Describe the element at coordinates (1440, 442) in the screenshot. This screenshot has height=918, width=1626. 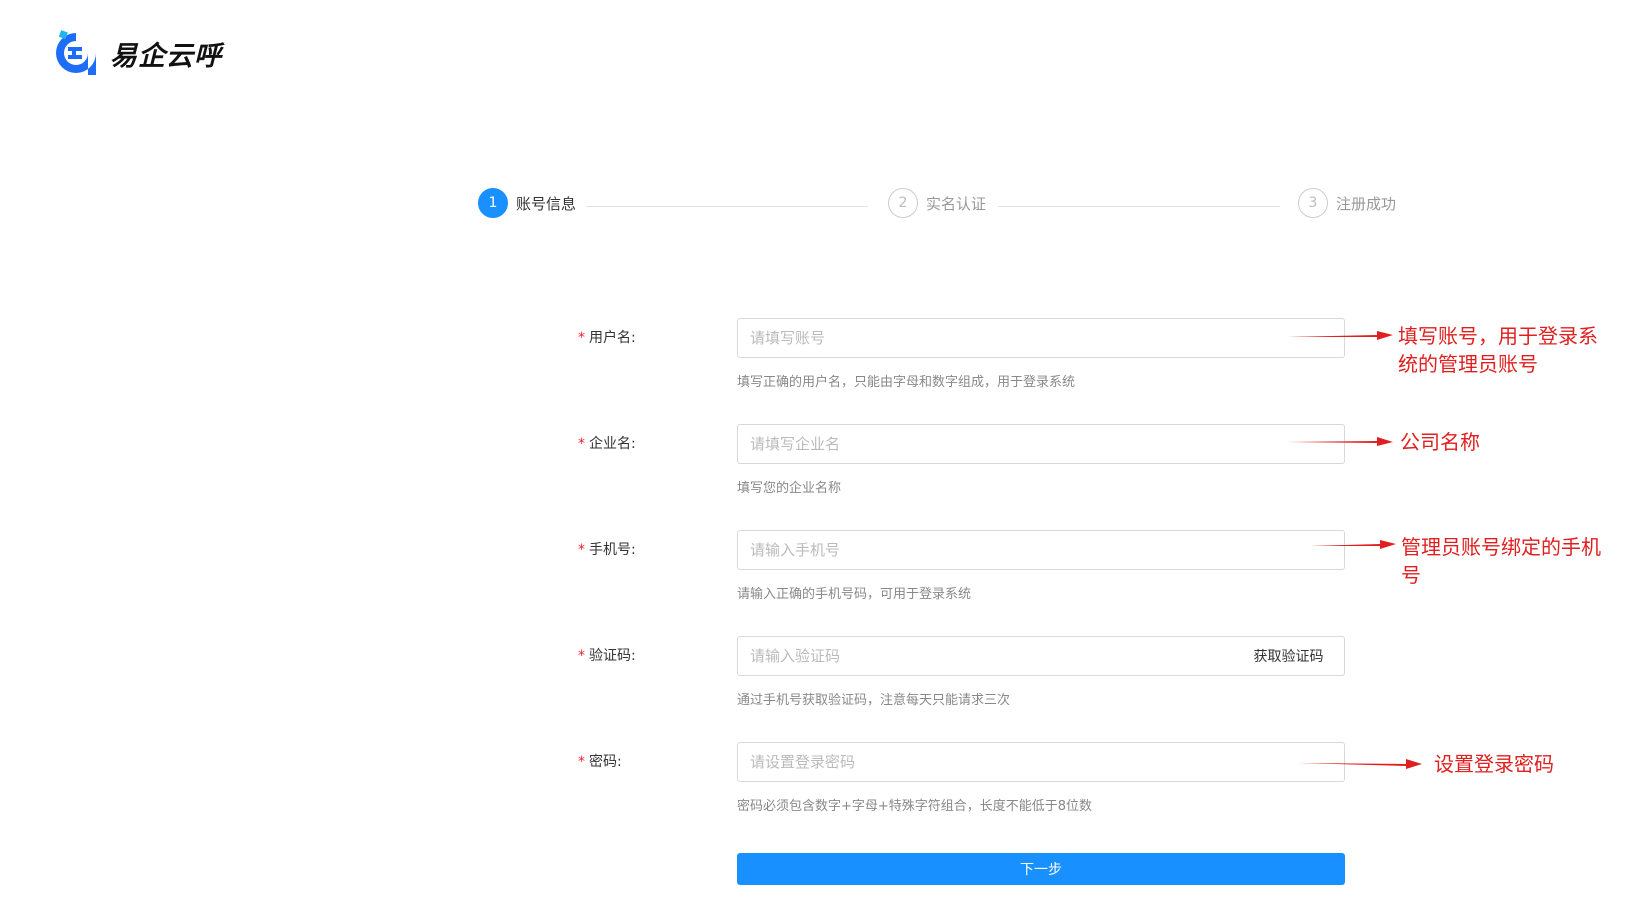
I see `annotation-company: 公司名称` at that location.